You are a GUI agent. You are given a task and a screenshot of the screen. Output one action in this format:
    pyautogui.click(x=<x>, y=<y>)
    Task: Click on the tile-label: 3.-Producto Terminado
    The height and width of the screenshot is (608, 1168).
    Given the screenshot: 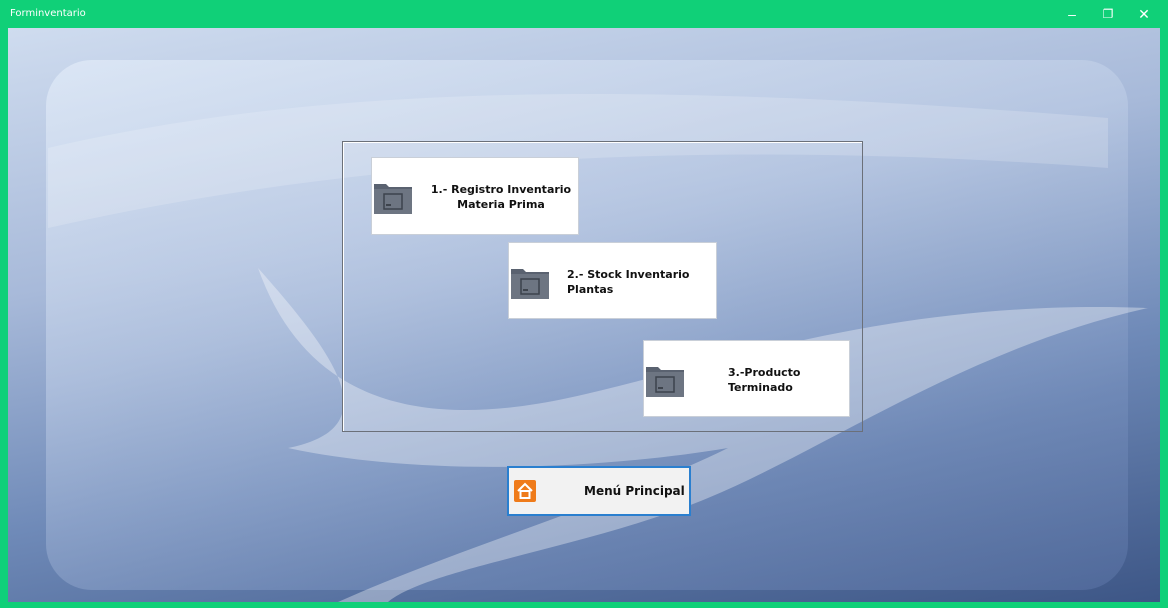 What is the action you would take?
    pyautogui.click(x=764, y=380)
    